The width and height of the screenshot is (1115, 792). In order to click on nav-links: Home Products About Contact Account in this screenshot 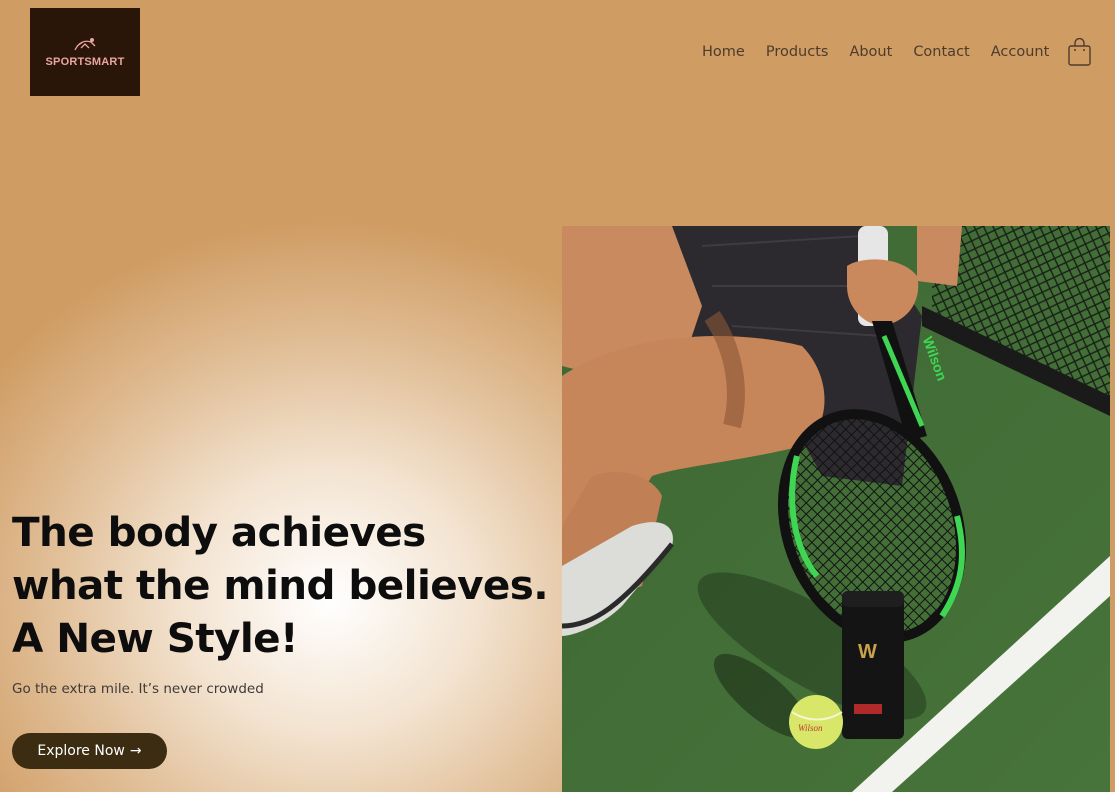, I will do `click(875, 52)`.